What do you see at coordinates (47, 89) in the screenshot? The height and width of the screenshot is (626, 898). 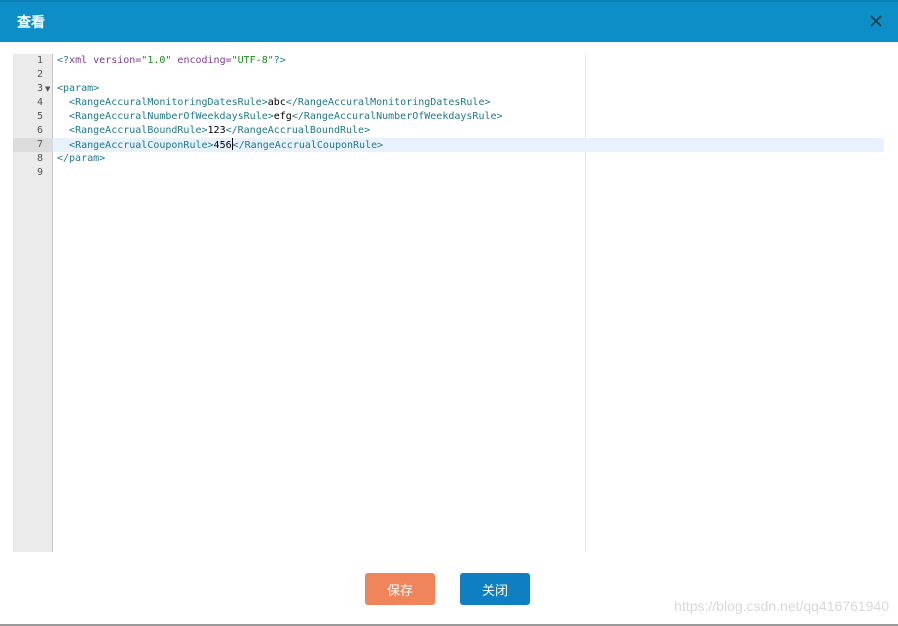 I see `fold-toggle-icon: ▼` at bounding box center [47, 89].